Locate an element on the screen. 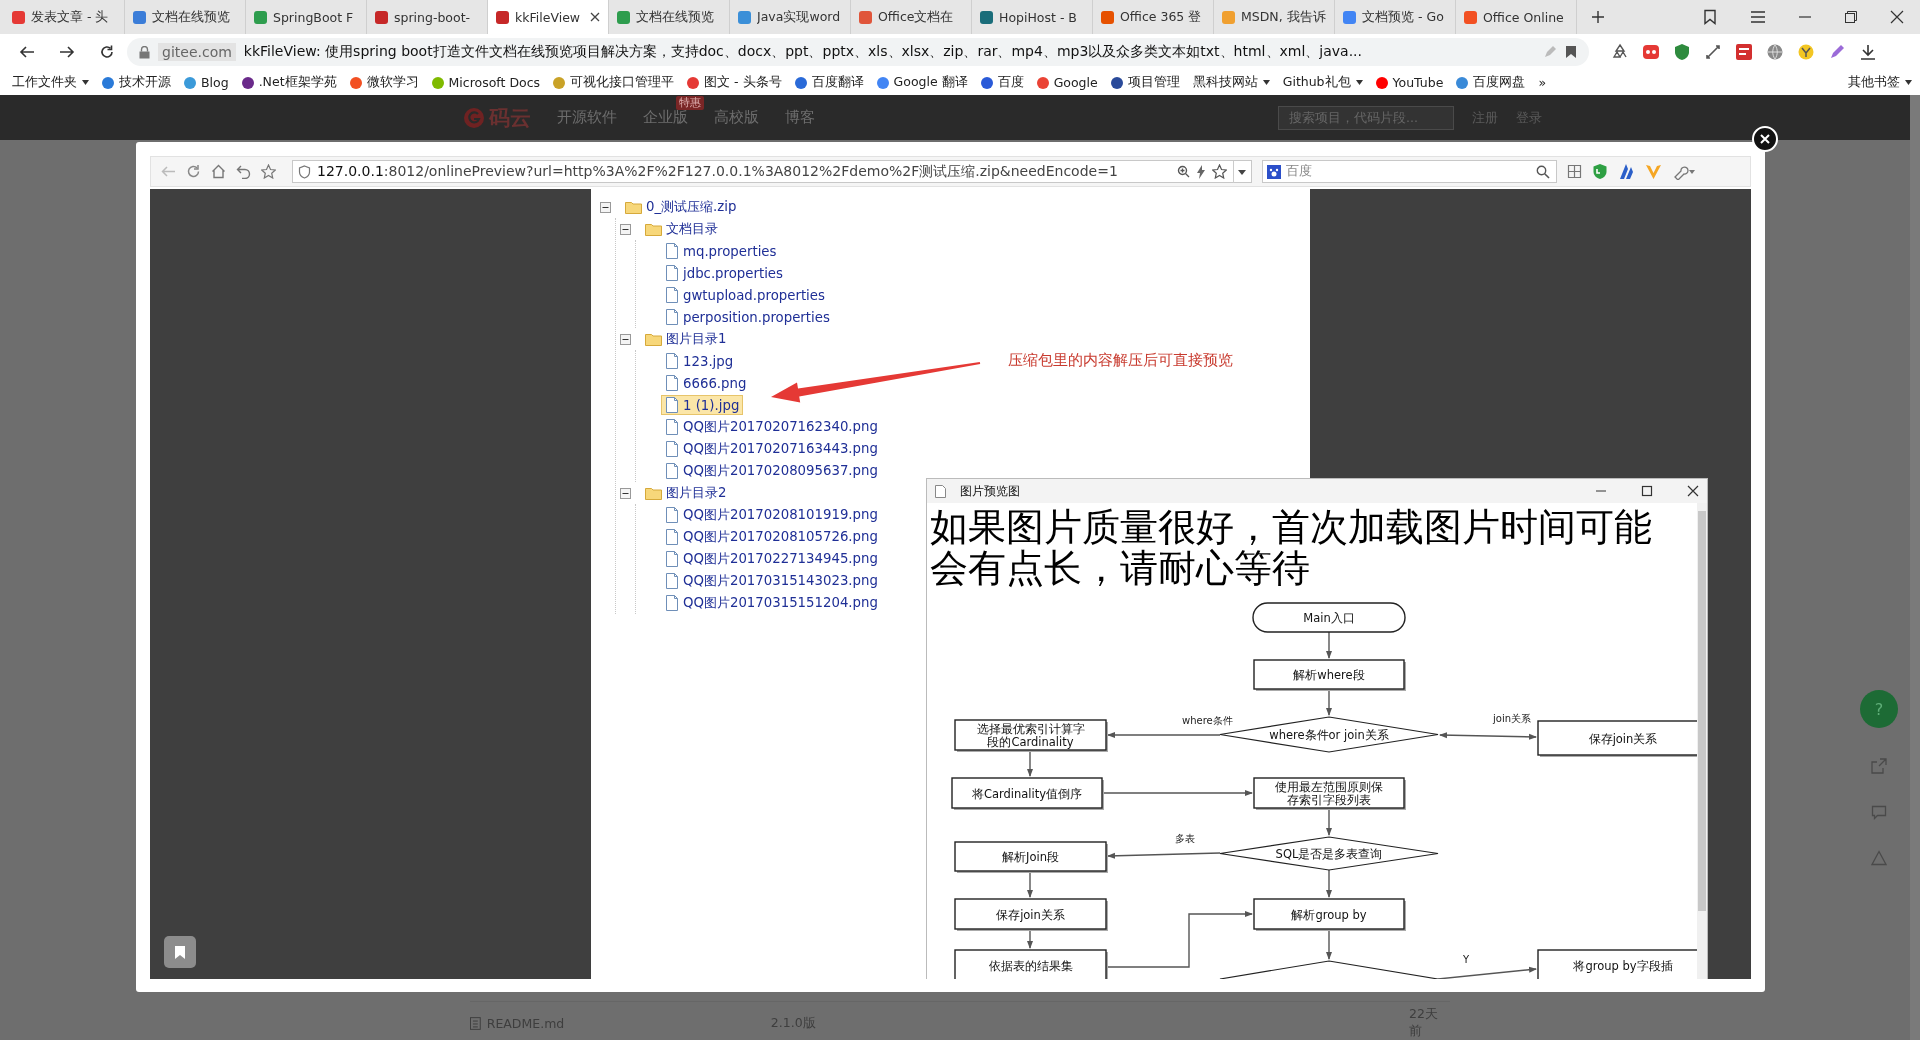 This screenshot has width=1920, height=1040. zoom-icon is located at coordinates (1183, 171).